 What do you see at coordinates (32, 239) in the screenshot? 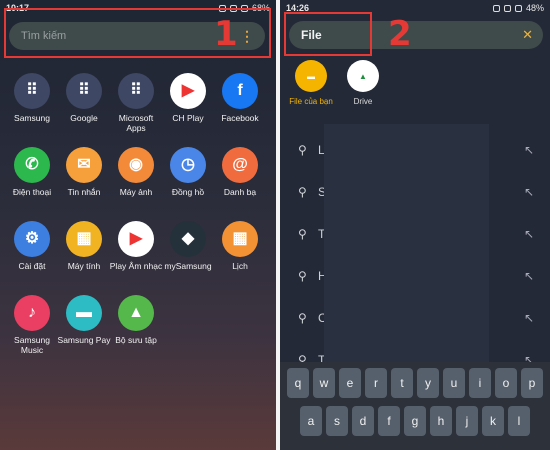
I see `app-icon: ⚙` at bounding box center [32, 239].